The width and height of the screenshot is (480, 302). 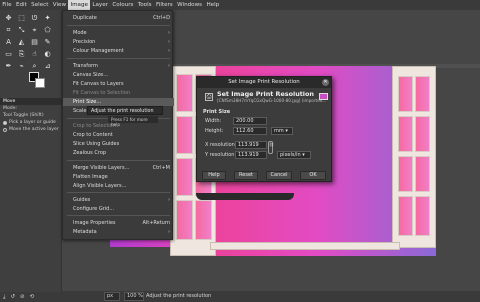 I want to click on tool-grid: ✥ ⬚ ᘎ ✦ ⌗ ⤡ ⌖ ⬠ A ◭ ▤ ✎ ▭ ⎘ ☝ ◐ ✒ ⌁ ⌕ ⊿, so click(x=28, y=42).